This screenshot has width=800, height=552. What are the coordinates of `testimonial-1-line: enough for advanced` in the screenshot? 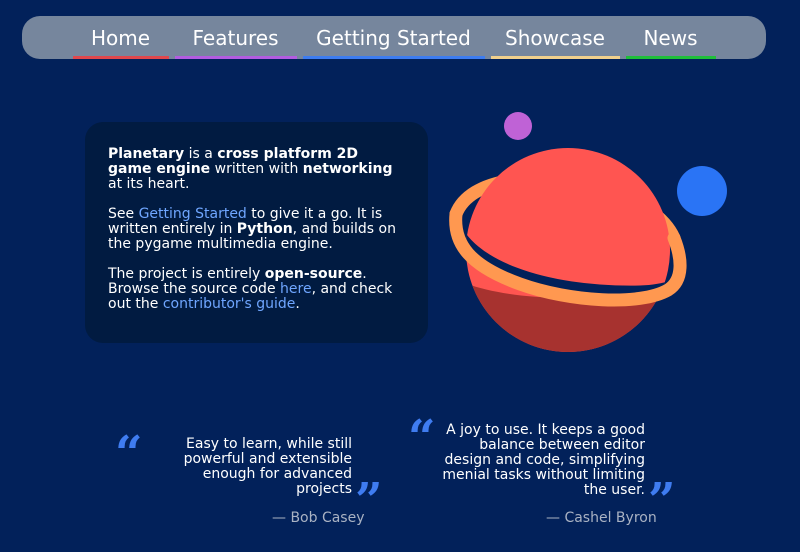 It's located at (277, 474).